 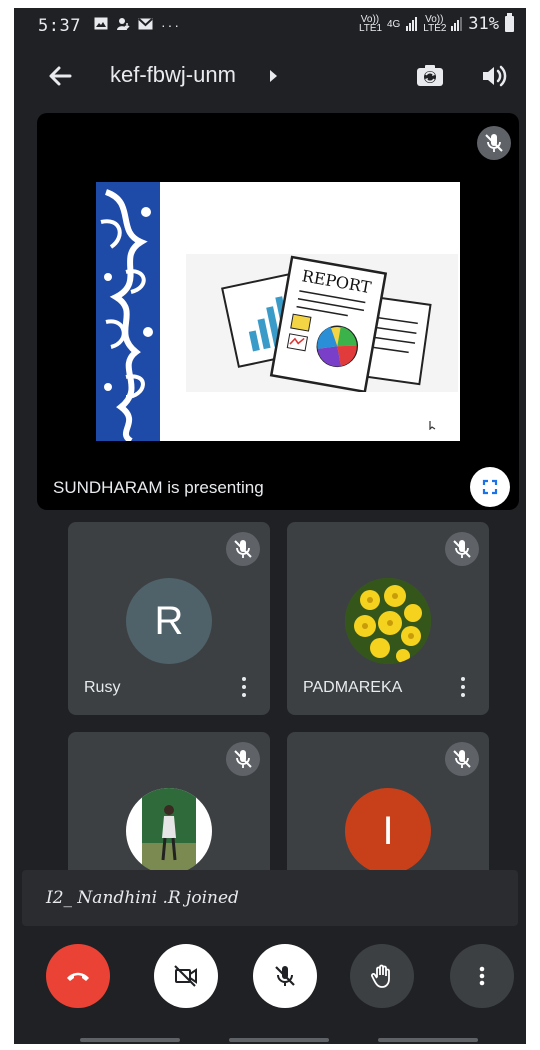 I want to click on end-call-icon, so click(x=78, y=976).